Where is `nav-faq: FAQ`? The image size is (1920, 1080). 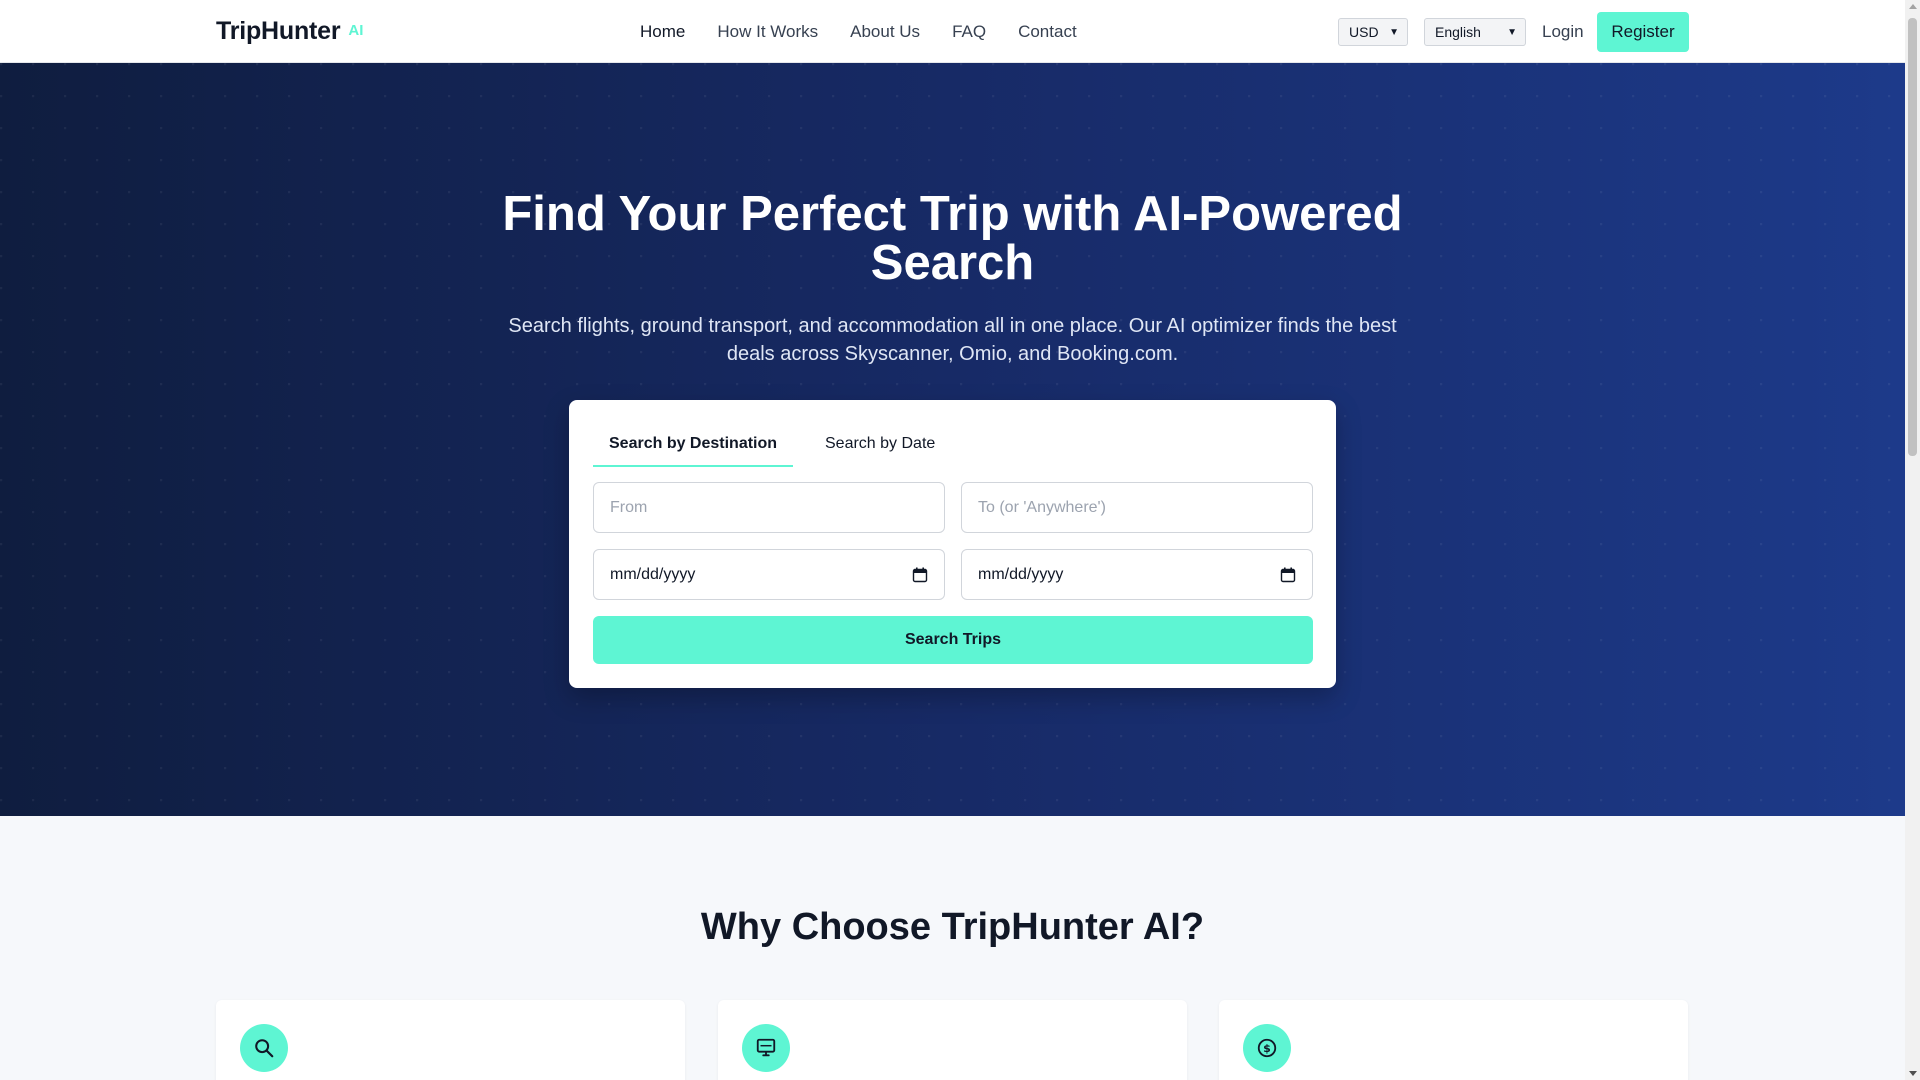
nav-faq: FAQ is located at coordinates (969, 32).